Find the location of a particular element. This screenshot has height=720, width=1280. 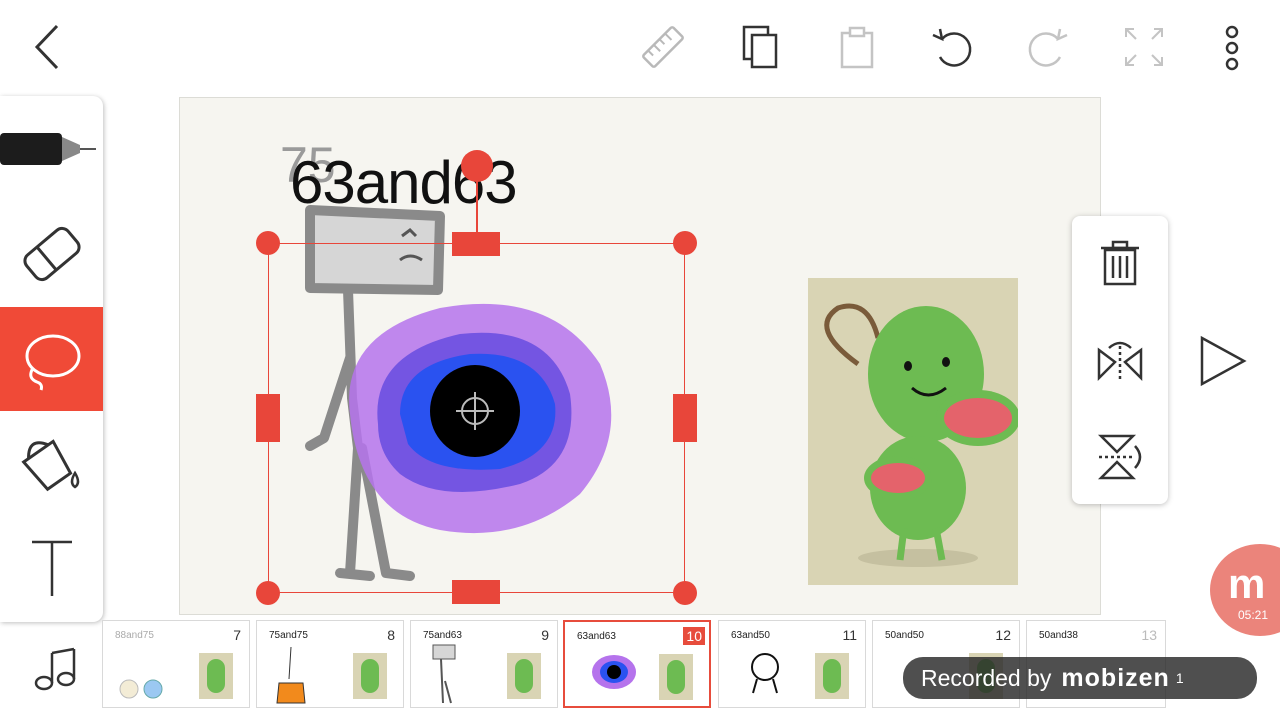

redo-button is located at coordinates (1048, 47).